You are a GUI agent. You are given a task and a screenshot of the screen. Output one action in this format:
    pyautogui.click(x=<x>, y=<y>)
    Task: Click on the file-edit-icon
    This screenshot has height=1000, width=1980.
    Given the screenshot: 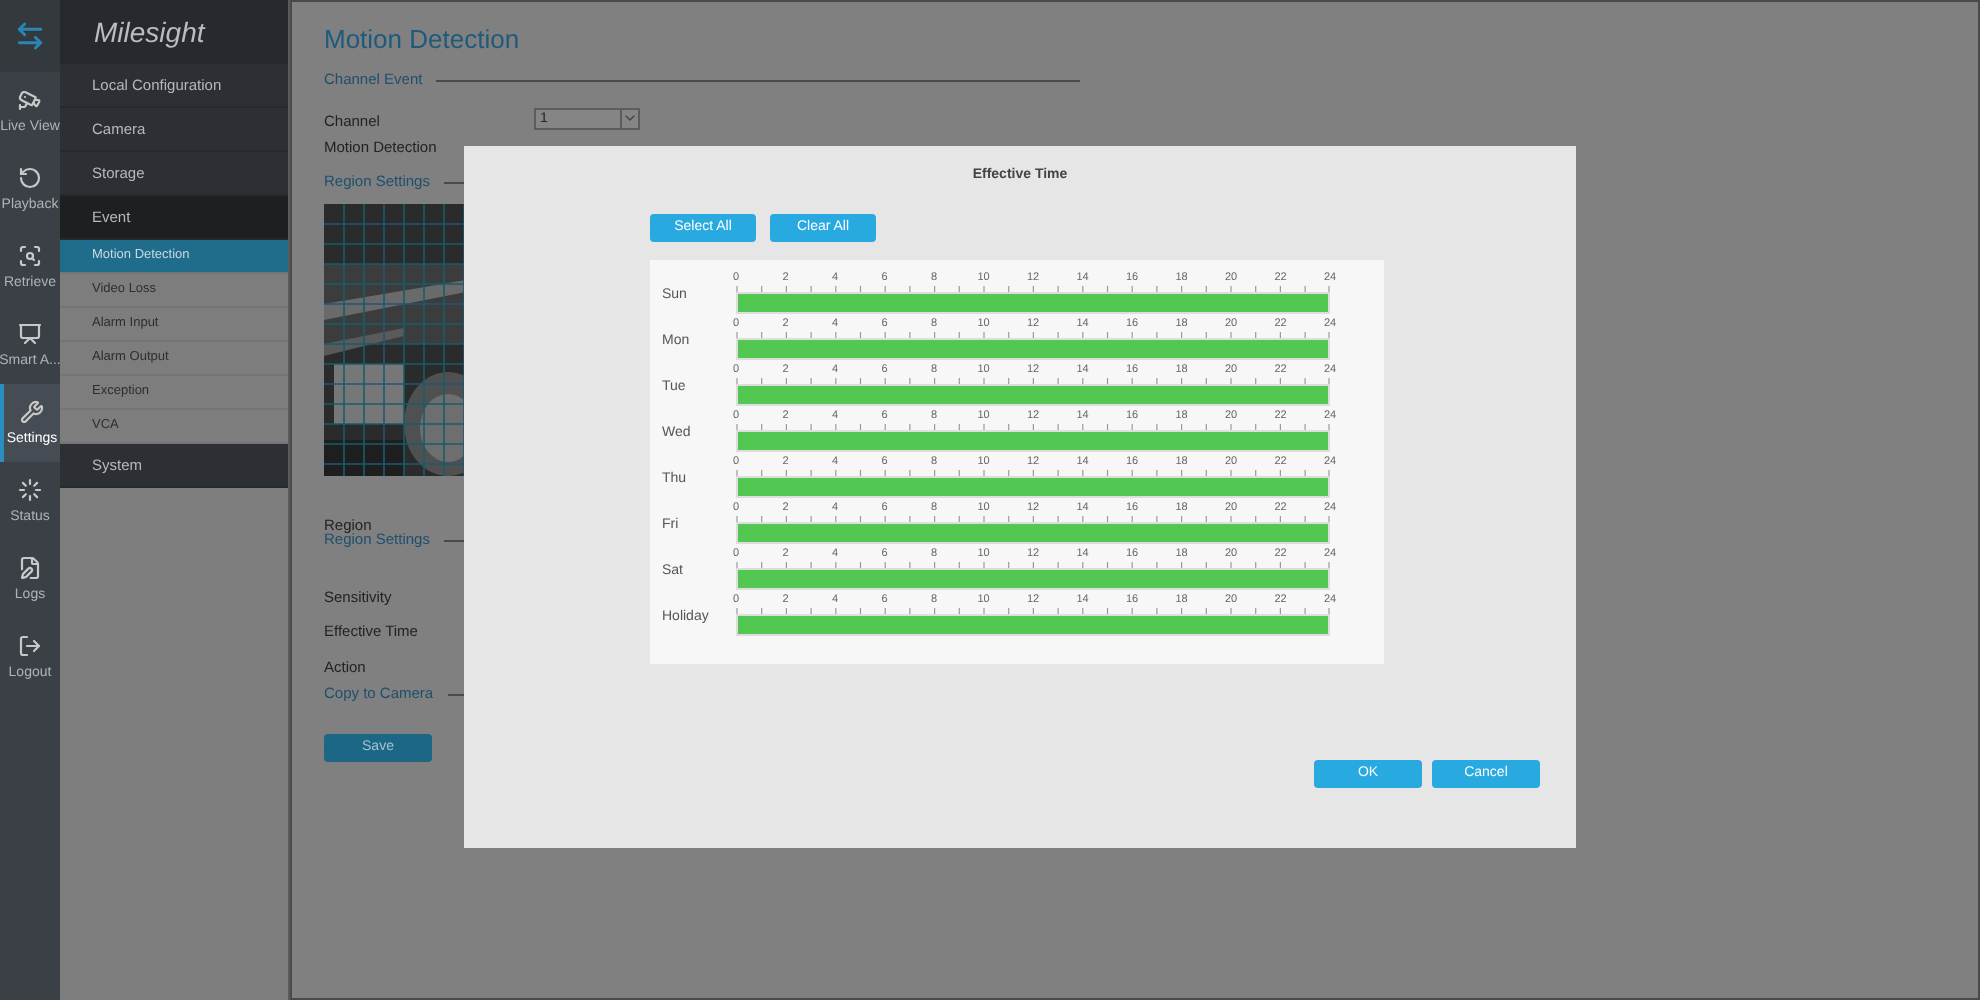 What is the action you would take?
    pyautogui.click(x=30, y=567)
    